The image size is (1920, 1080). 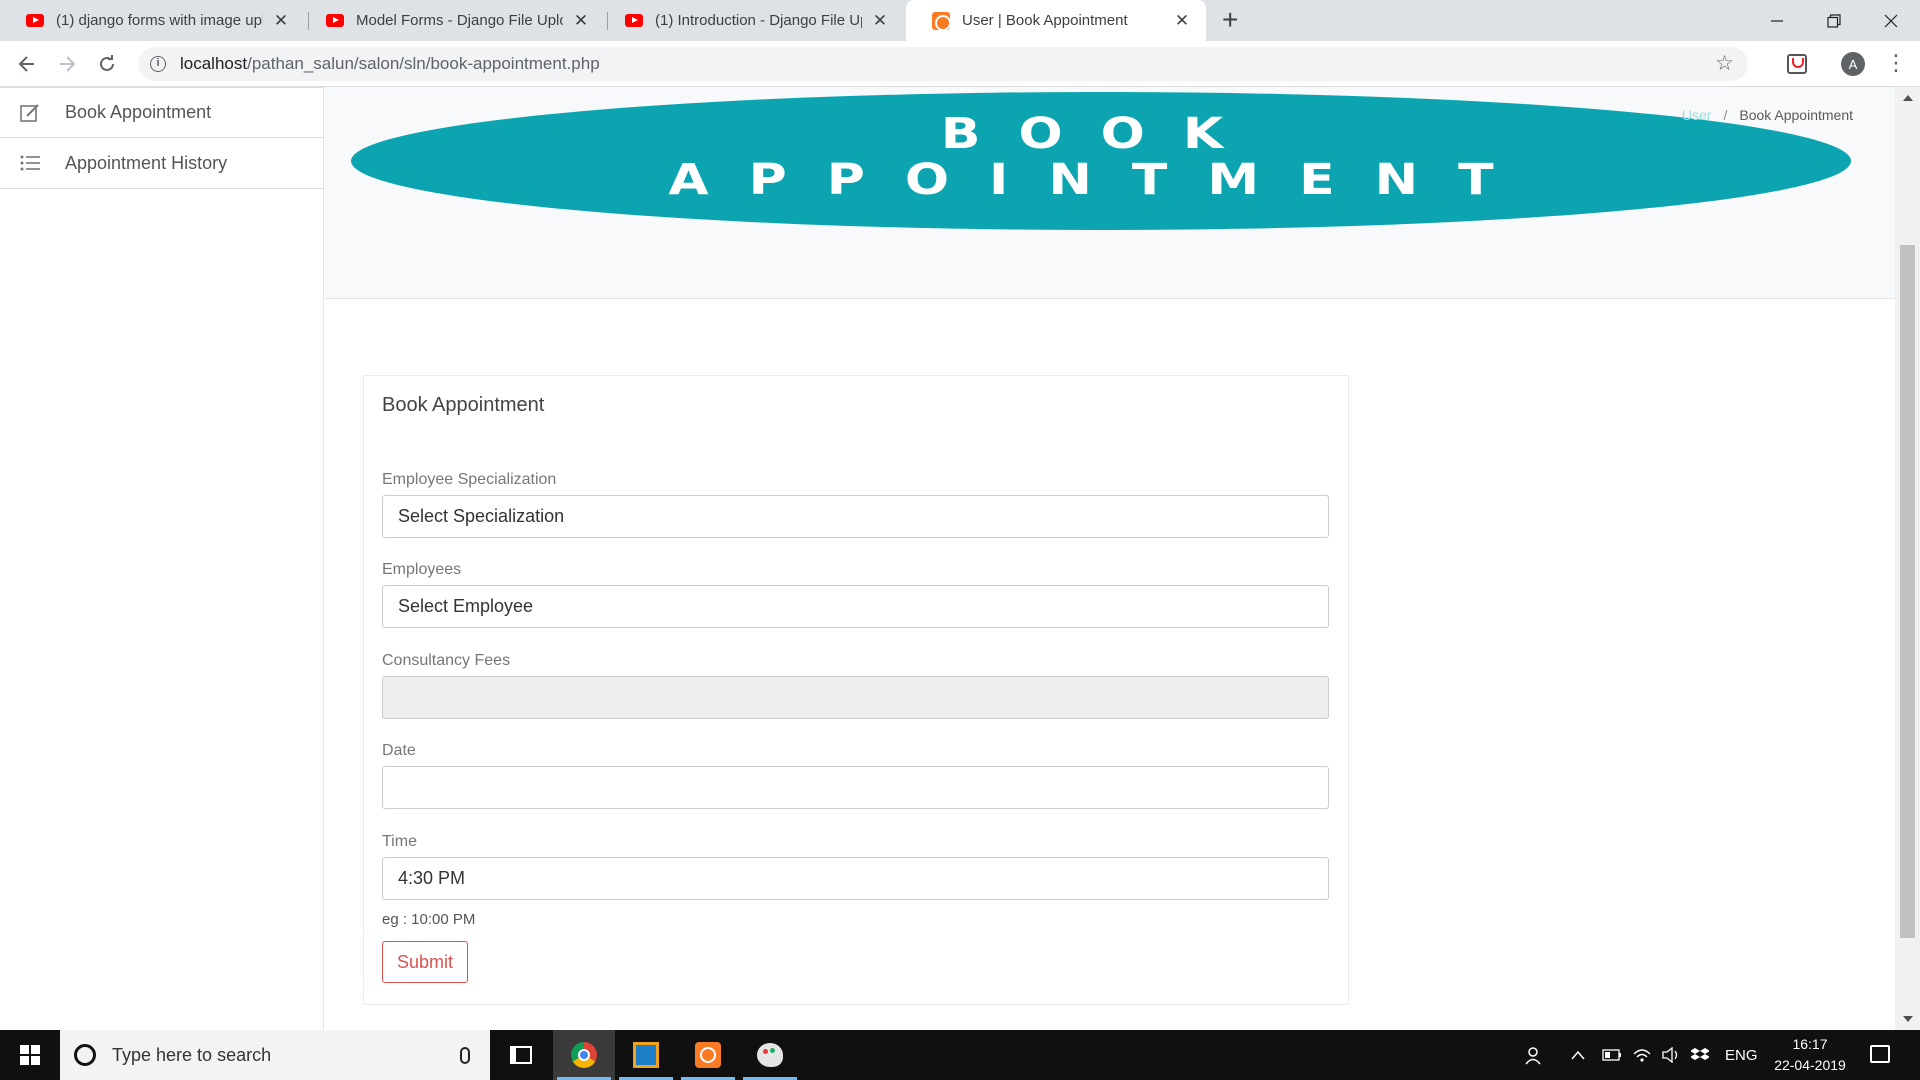 What do you see at coordinates (1907, 591) in the screenshot?
I see `scrollbar-thumb` at bounding box center [1907, 591].